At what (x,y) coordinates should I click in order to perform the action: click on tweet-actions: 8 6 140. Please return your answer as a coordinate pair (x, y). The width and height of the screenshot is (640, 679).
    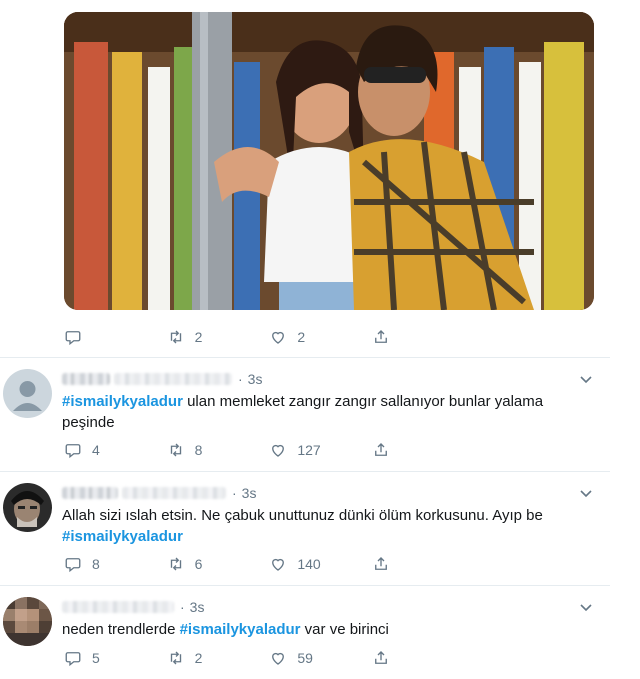
    Looking at the image, I should click on (232, 564).